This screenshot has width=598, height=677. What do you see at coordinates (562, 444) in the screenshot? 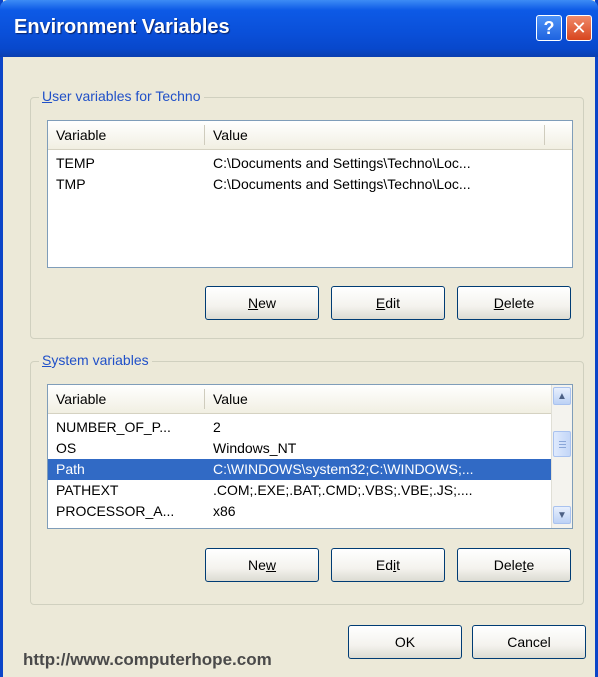
I see `scroll-thumb` at bounding box center [562, 444].